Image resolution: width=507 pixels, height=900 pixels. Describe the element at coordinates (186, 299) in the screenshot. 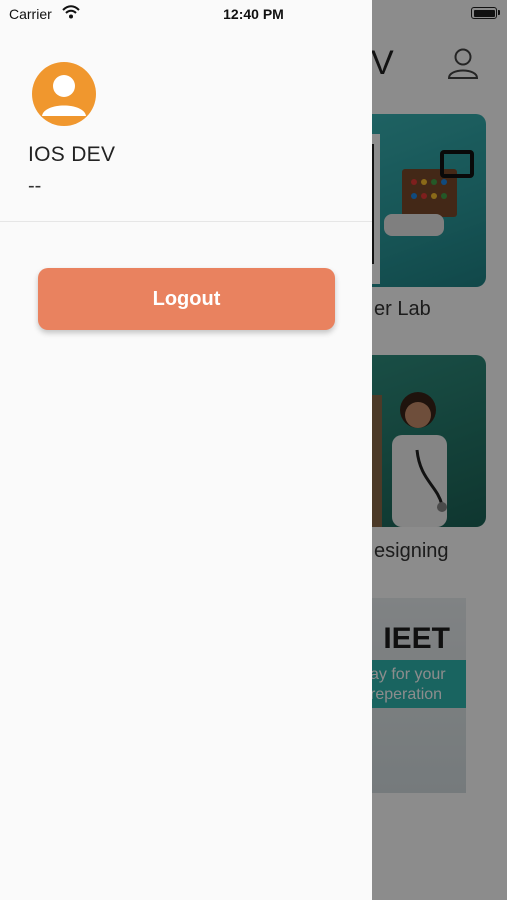

I see `logout-button: Logout` at that location.